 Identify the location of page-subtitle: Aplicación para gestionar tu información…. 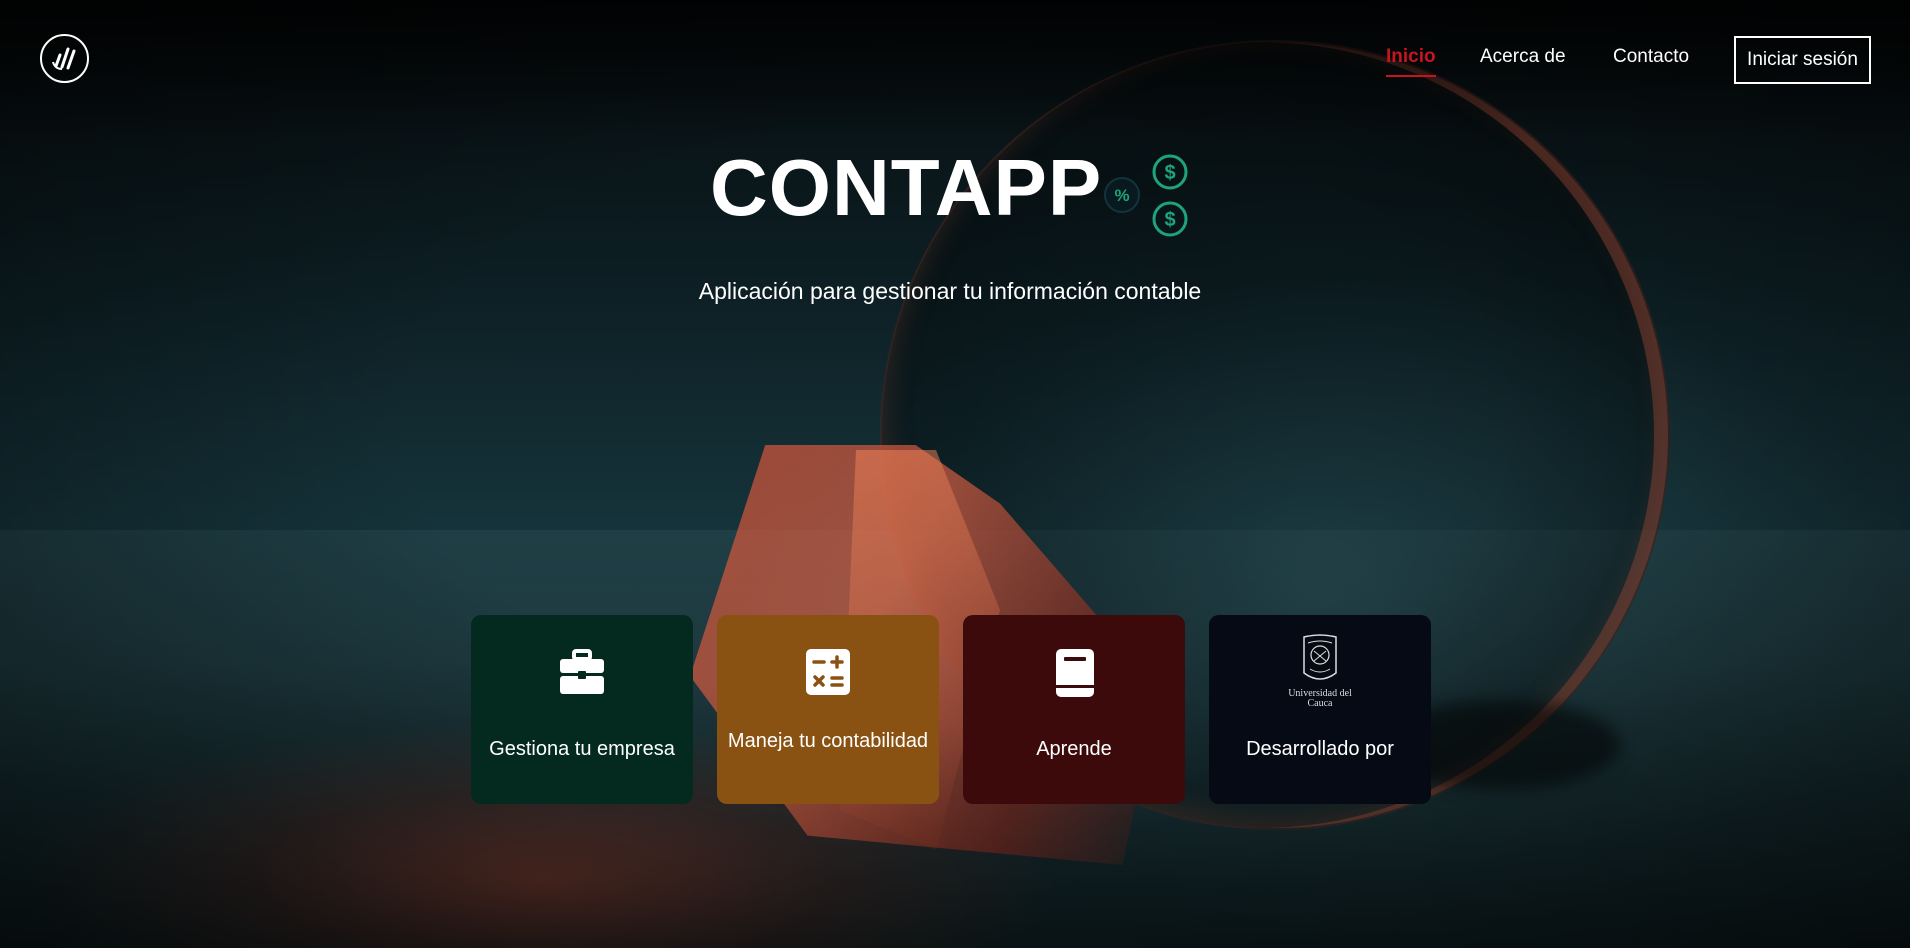
(950, 291).